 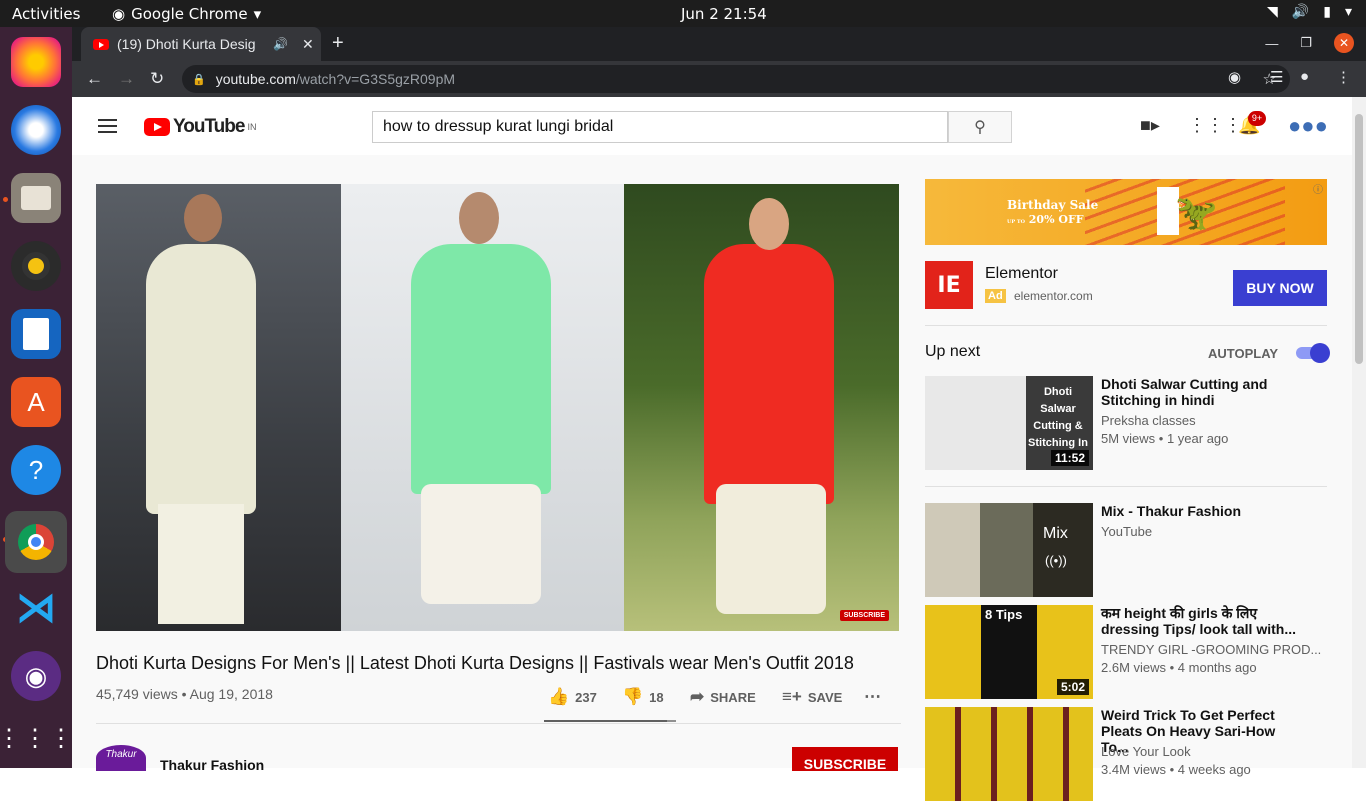 I want to click on recommended-channel: Love Your Look, so click(x=1146, y=751).